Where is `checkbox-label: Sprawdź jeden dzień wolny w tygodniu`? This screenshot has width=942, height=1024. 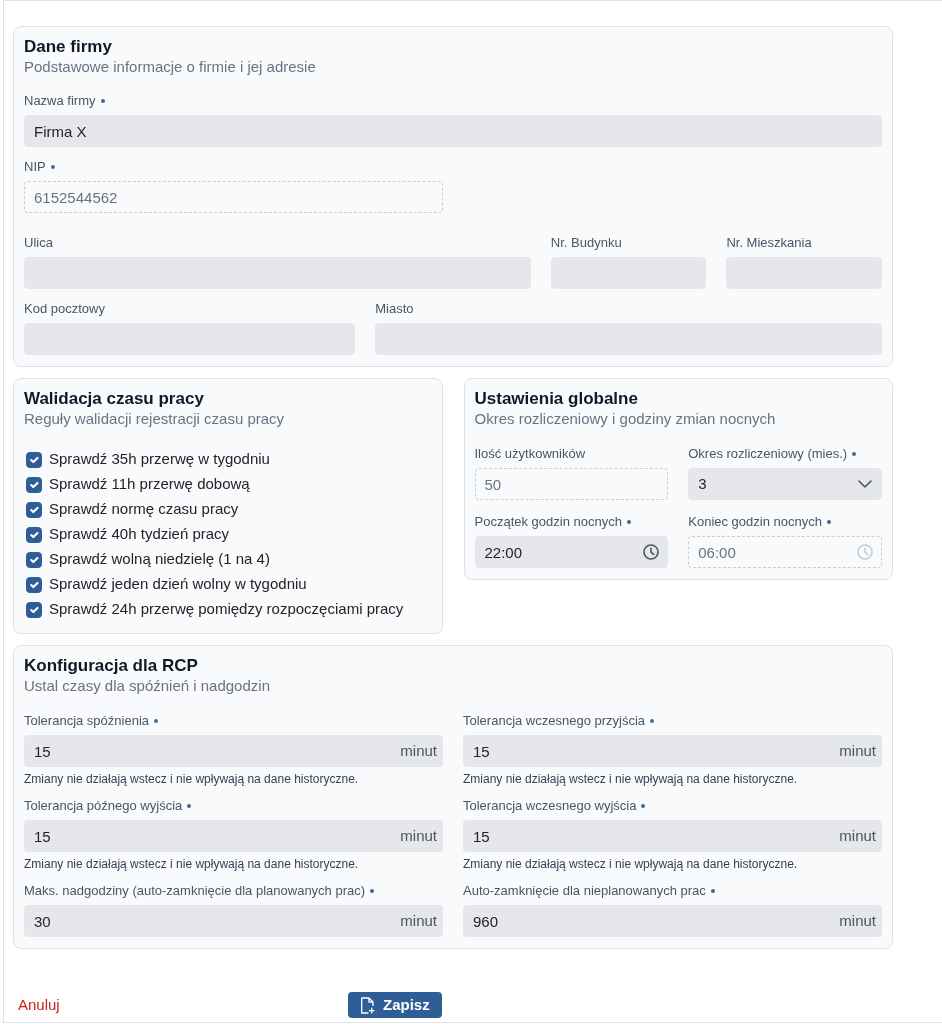 checkbox-label: Sprawdź jeden dzień wolny w tygodniu is located at coordinates (178, 584).